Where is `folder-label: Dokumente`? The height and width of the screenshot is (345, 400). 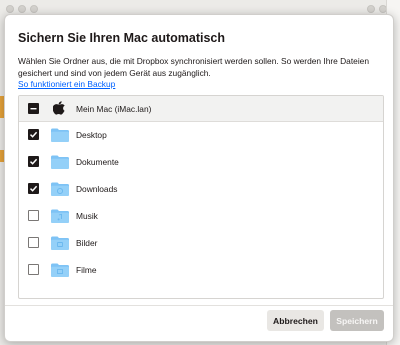 folder-label: Dokumente is located at coordinates (97, 162).